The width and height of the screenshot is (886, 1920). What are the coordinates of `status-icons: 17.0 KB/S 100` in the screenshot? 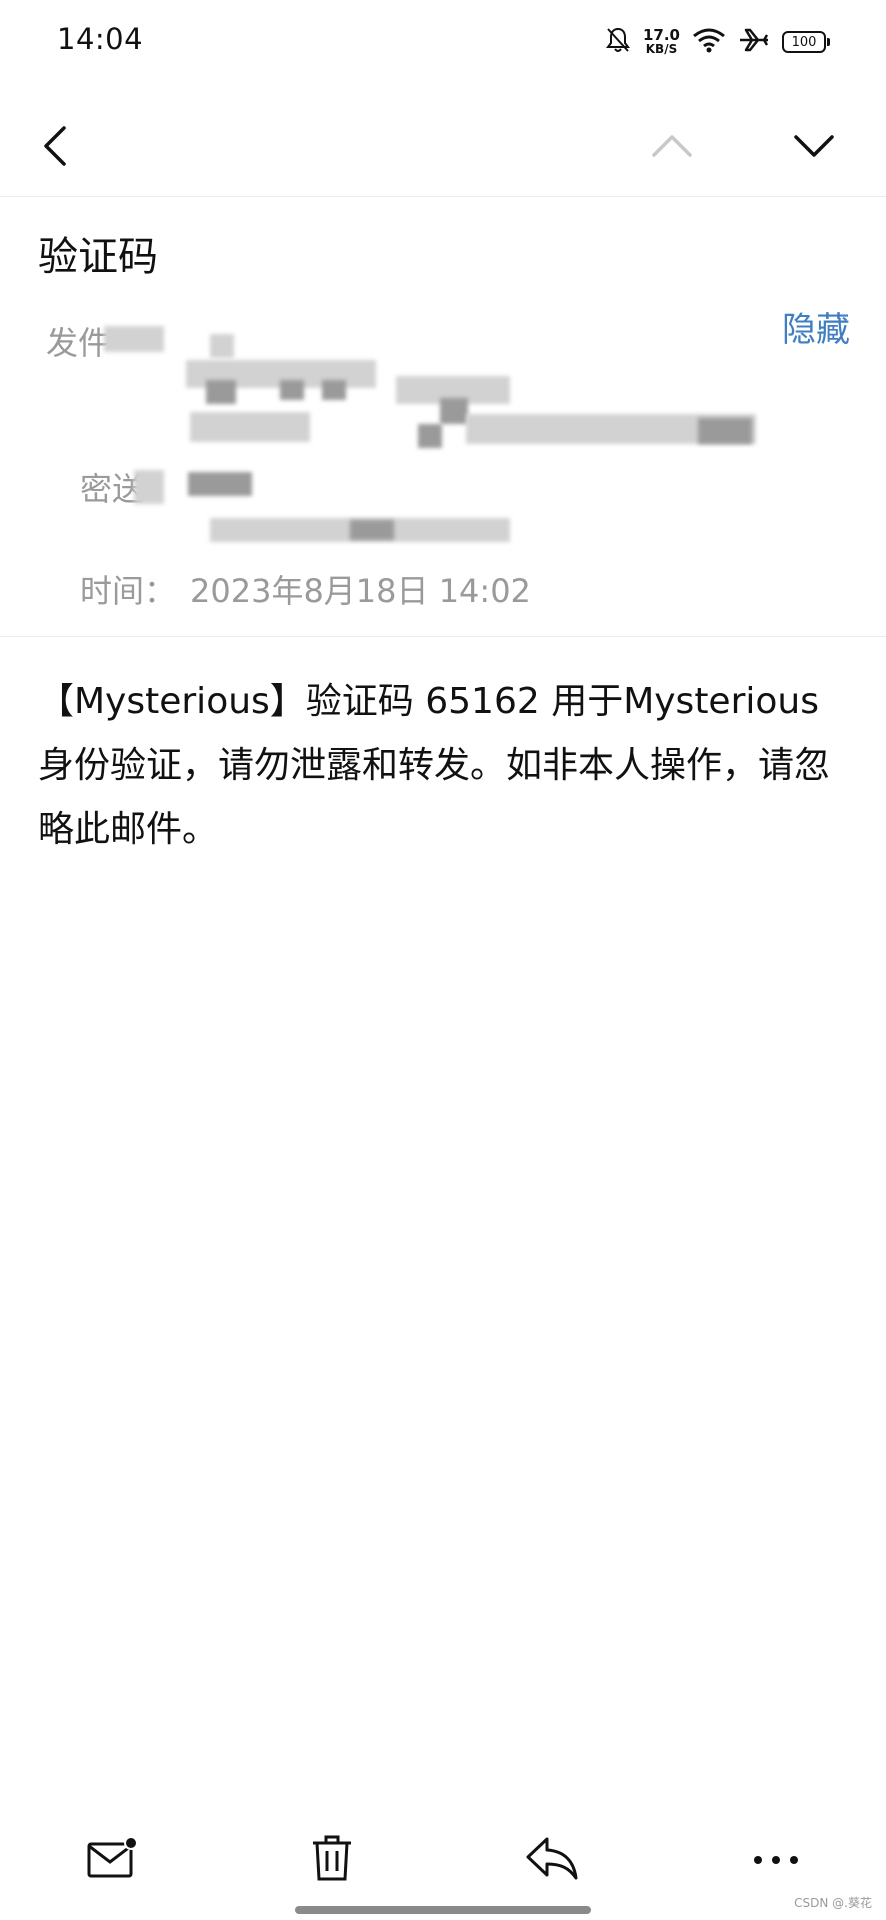 It's located at (717, 42).